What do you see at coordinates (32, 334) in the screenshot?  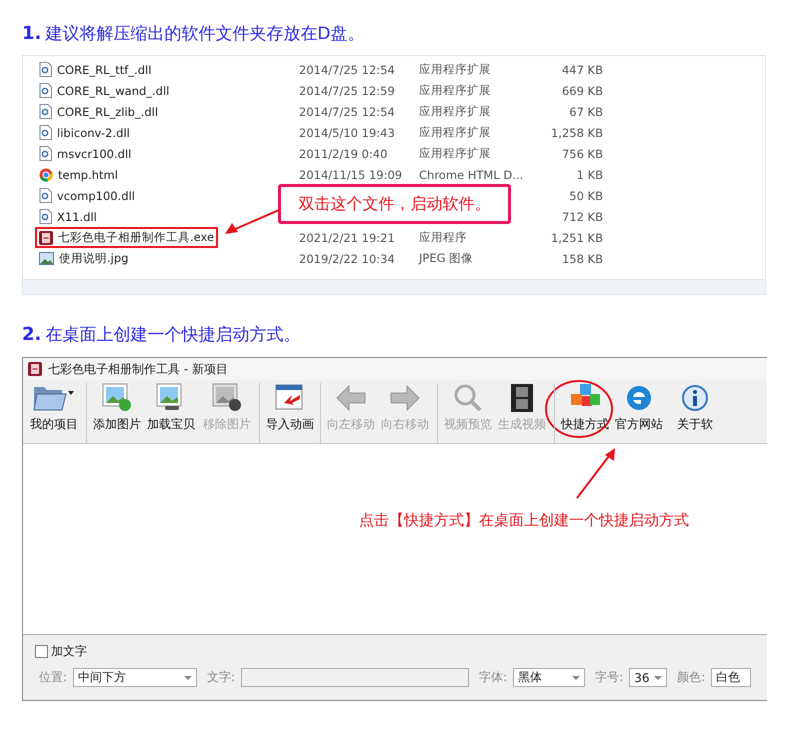 I see `step-number: 2.` at bounding box center [32, 334].